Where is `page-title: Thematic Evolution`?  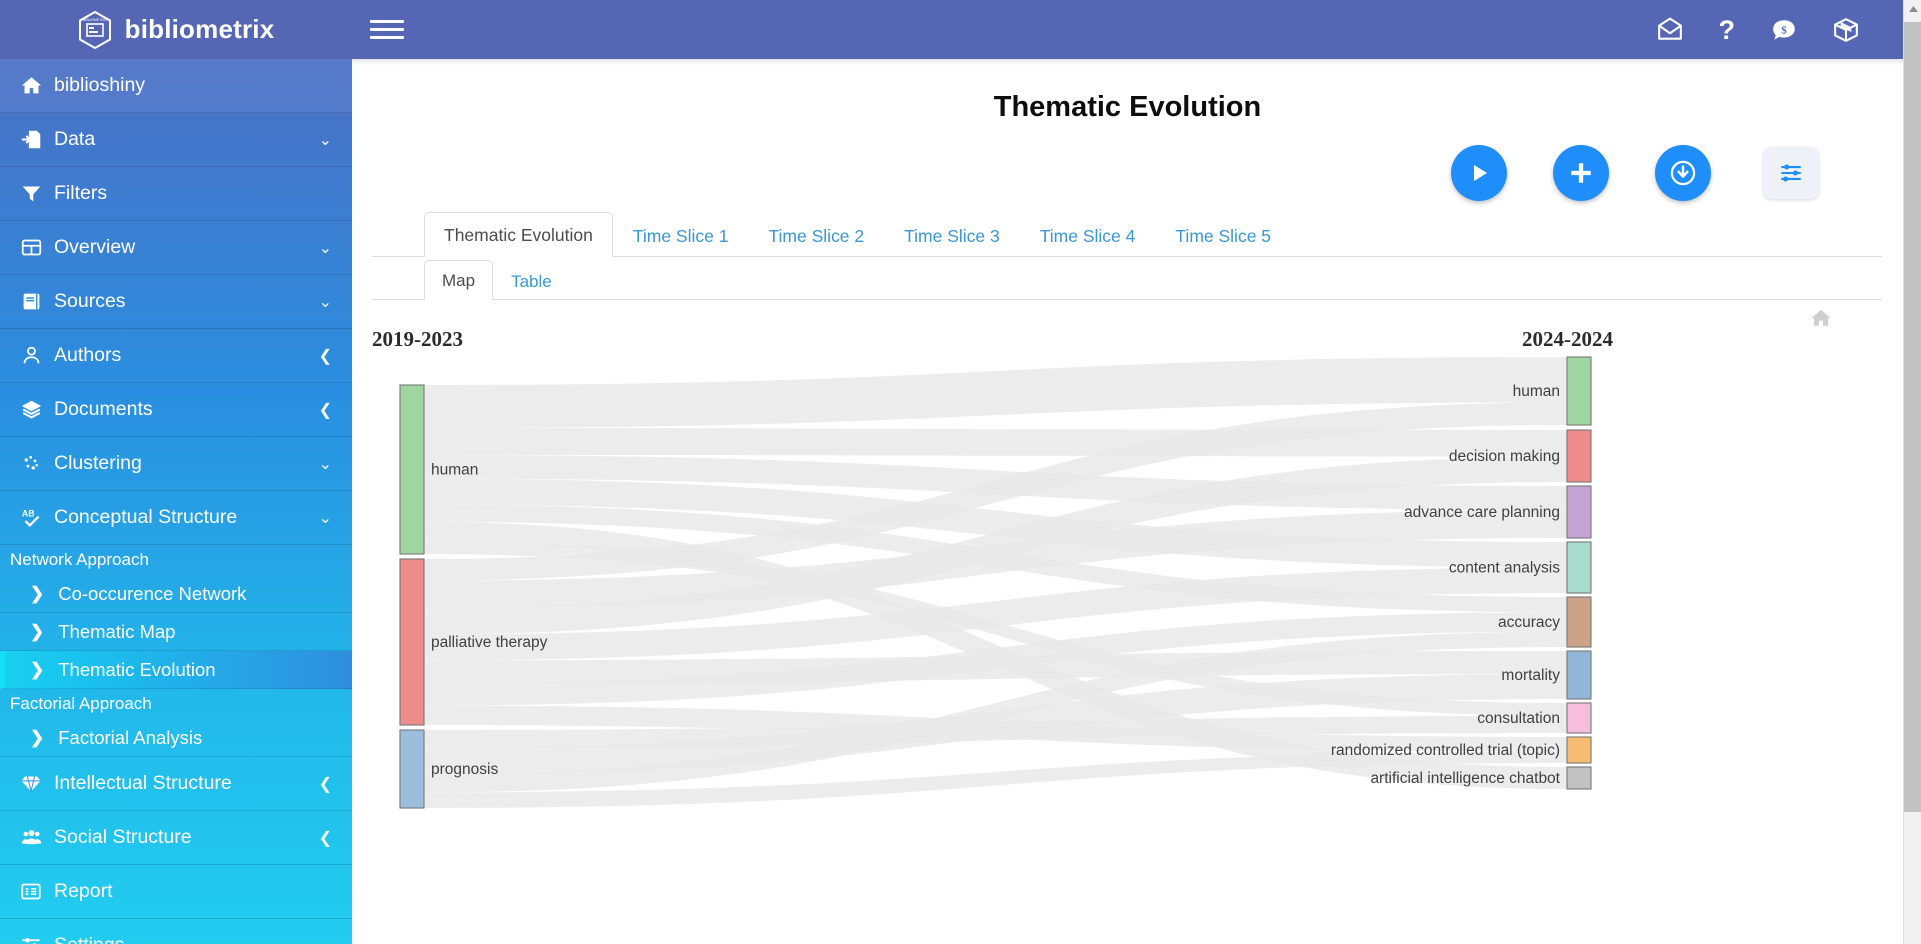 page-title: Thematic Evolution is located at coordinates (1127, 107).